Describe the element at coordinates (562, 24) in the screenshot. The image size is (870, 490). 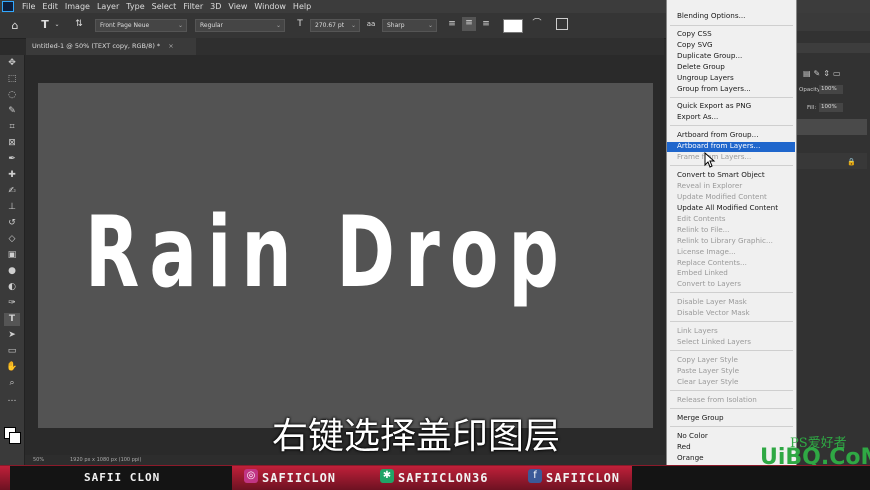
I see `character-panel-icon` at that location.